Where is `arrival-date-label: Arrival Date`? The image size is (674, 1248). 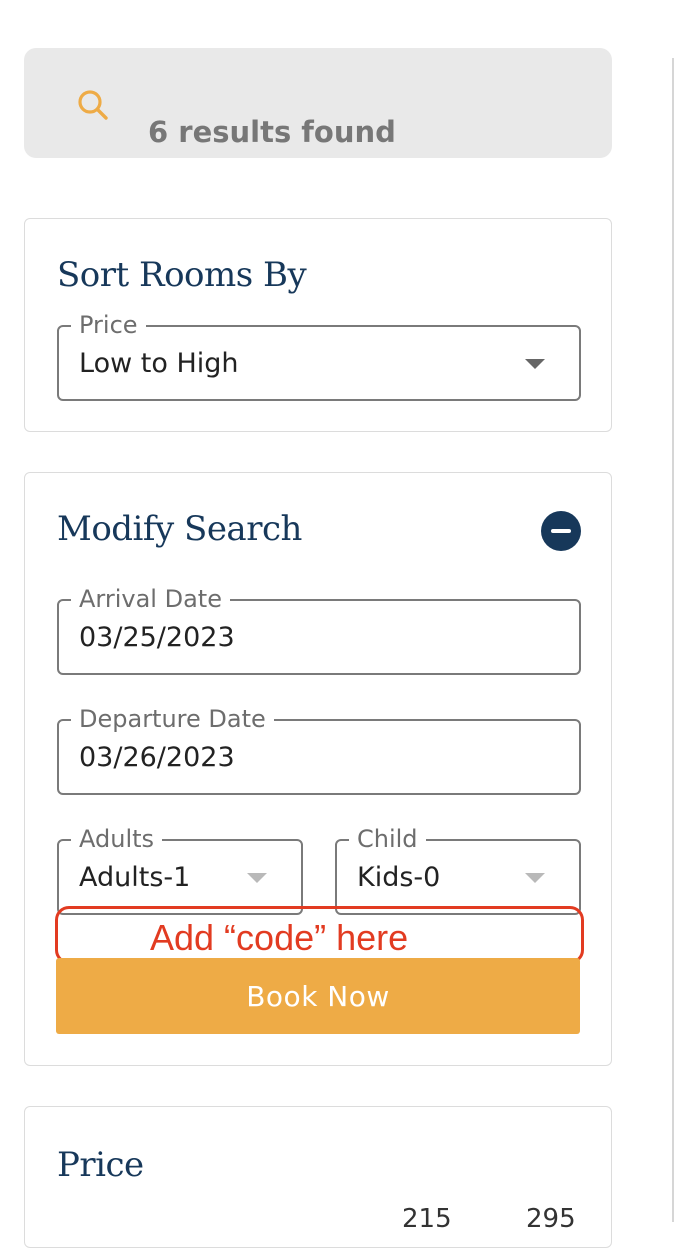
arrival-date-label: Arrival Date is located at coordinates (150, 599).